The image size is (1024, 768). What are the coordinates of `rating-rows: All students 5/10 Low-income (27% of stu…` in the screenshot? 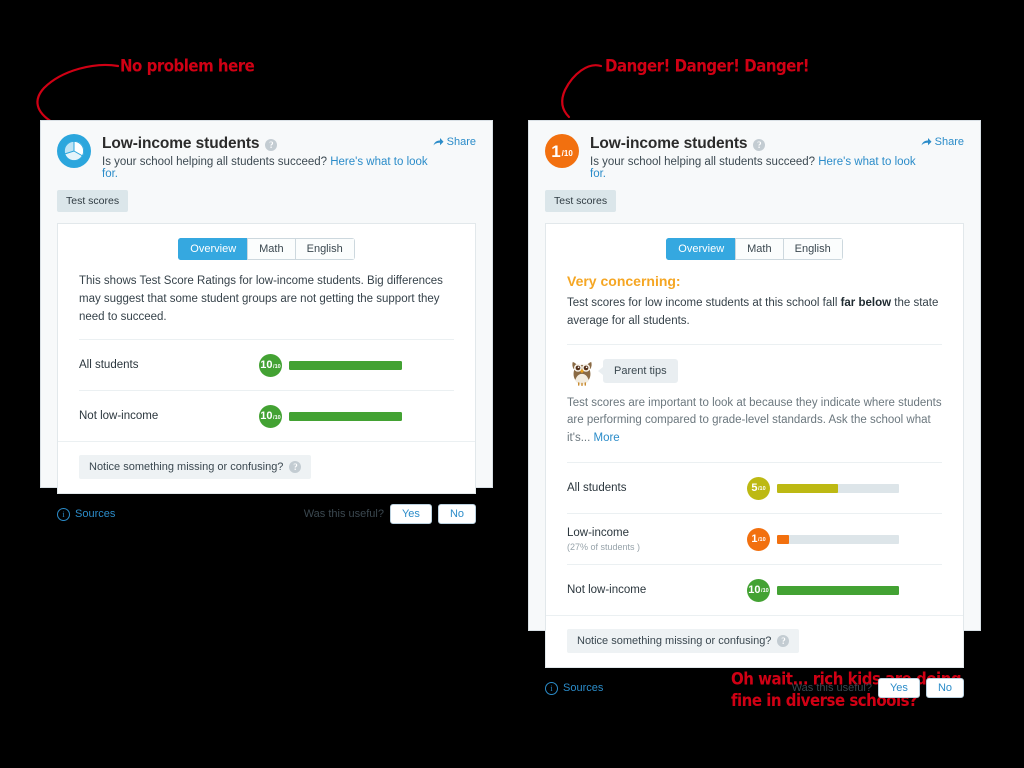 It's located at (754, 538).